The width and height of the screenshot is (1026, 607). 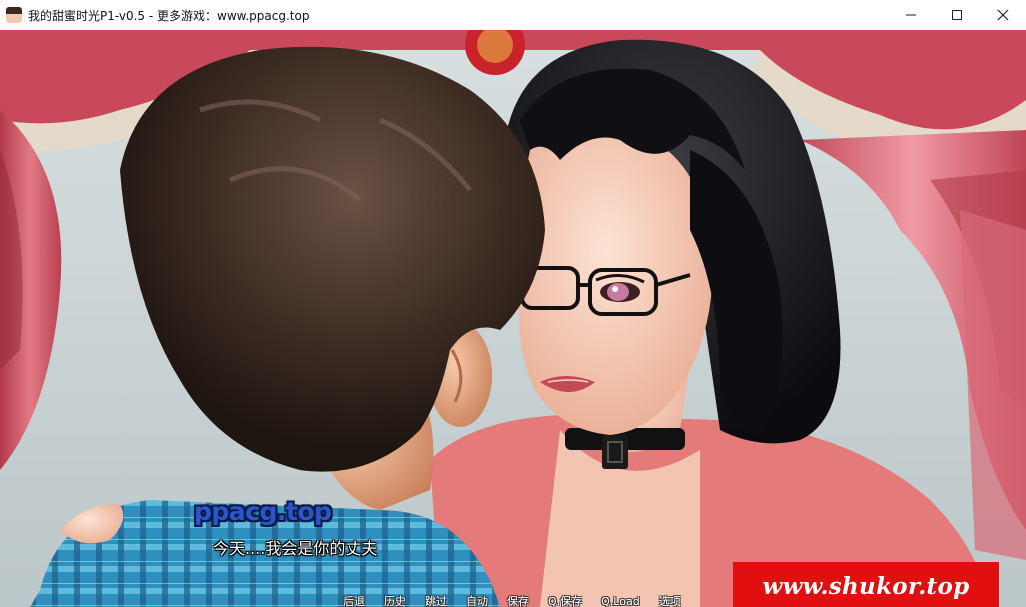 I want to click on quick-menu-save: 保存, so click(x=518, y=600).